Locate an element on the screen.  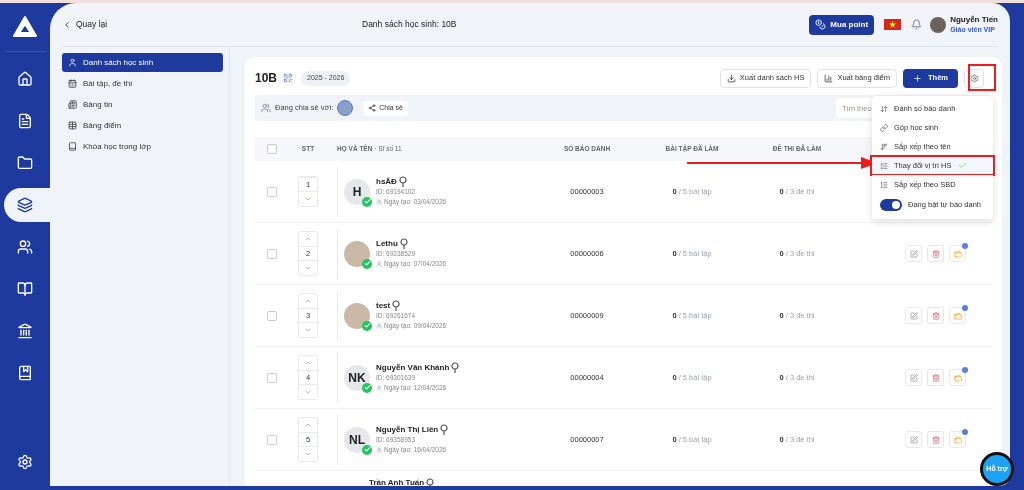
chevron-left-icon is located at coordinates (67, 24).